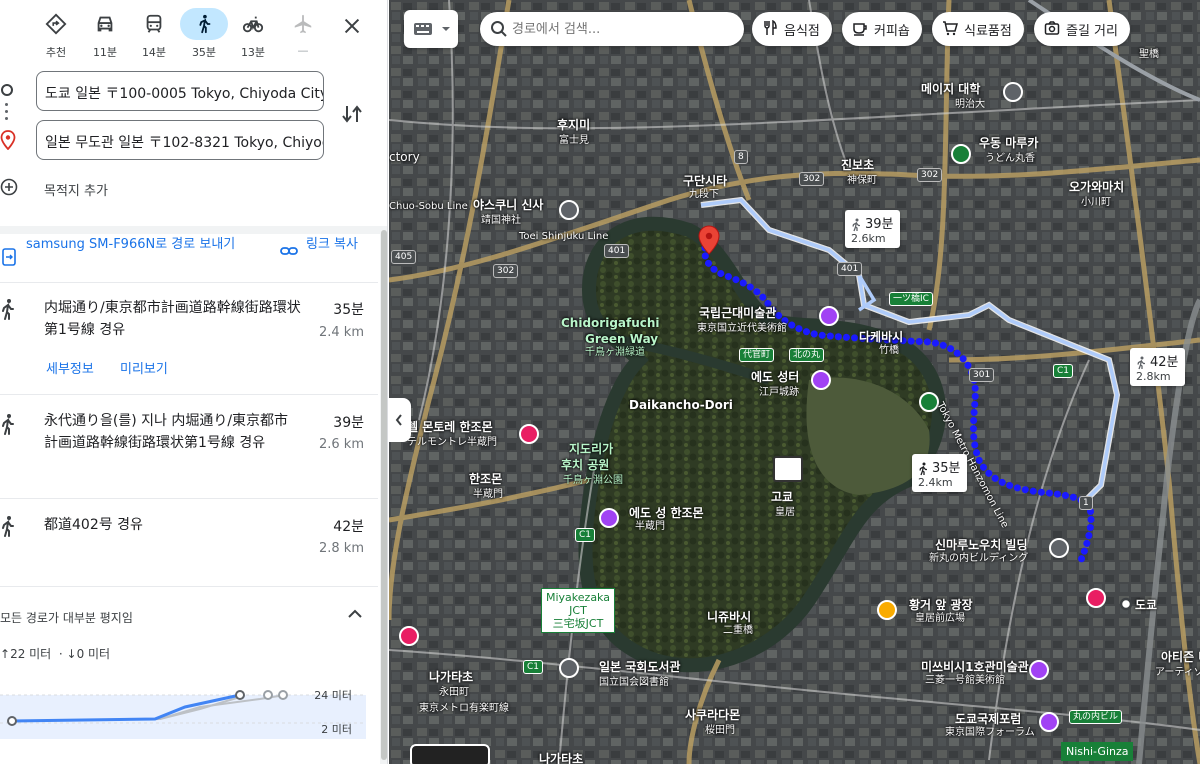 The height and width of the screenshot is (764, 1200). Describe the element at coordinates (506, 271) in the screenshot. I see `road-shield: 302` at that location.